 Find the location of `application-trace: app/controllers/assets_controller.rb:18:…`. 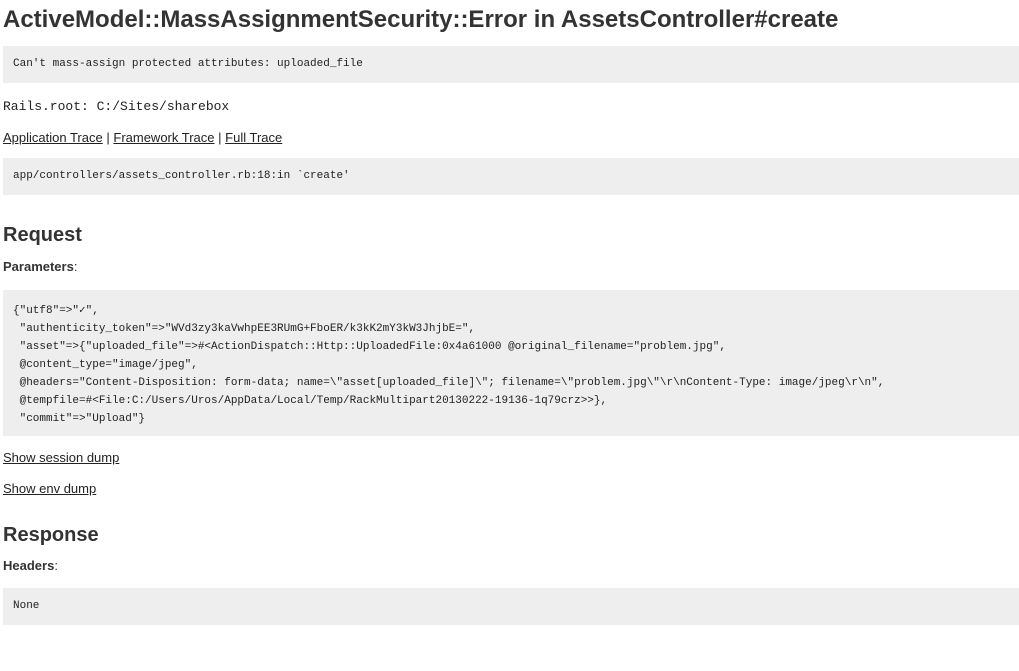

application-trace: app/controllers/assets_controller.rb:18:… is located at coordinates (511, 176).